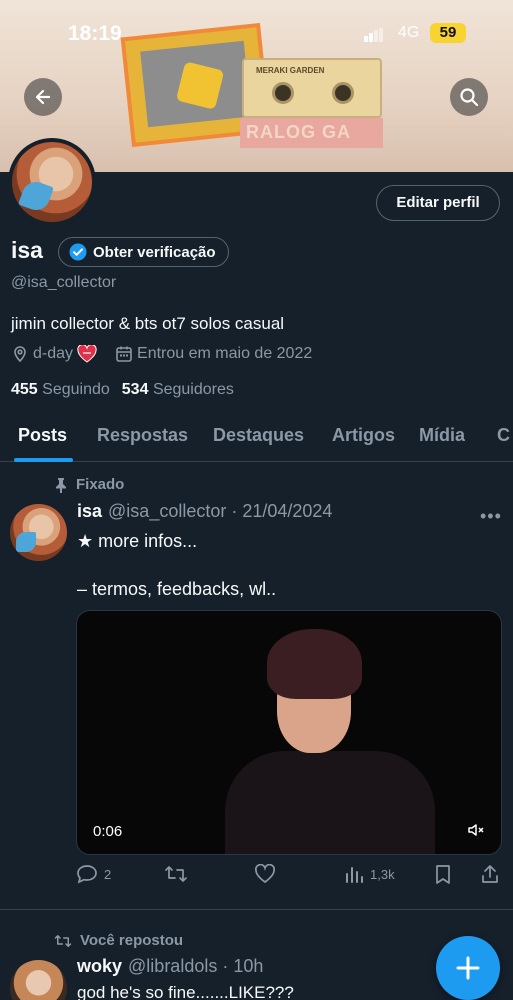 This screenshot has height=1000, width=513. What do you see at coordinates (100, 484) in the screenshot?
I see `pinned-label: Fixado` at bounding box center [100, 484].